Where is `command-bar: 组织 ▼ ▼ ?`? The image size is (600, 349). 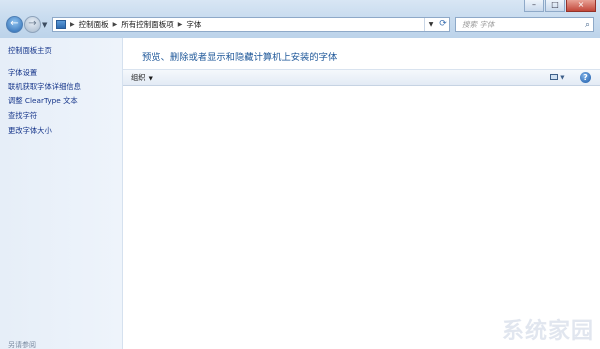 command-bar: 组织 ▼ ▼ ? is located at coordinates (361, 77).